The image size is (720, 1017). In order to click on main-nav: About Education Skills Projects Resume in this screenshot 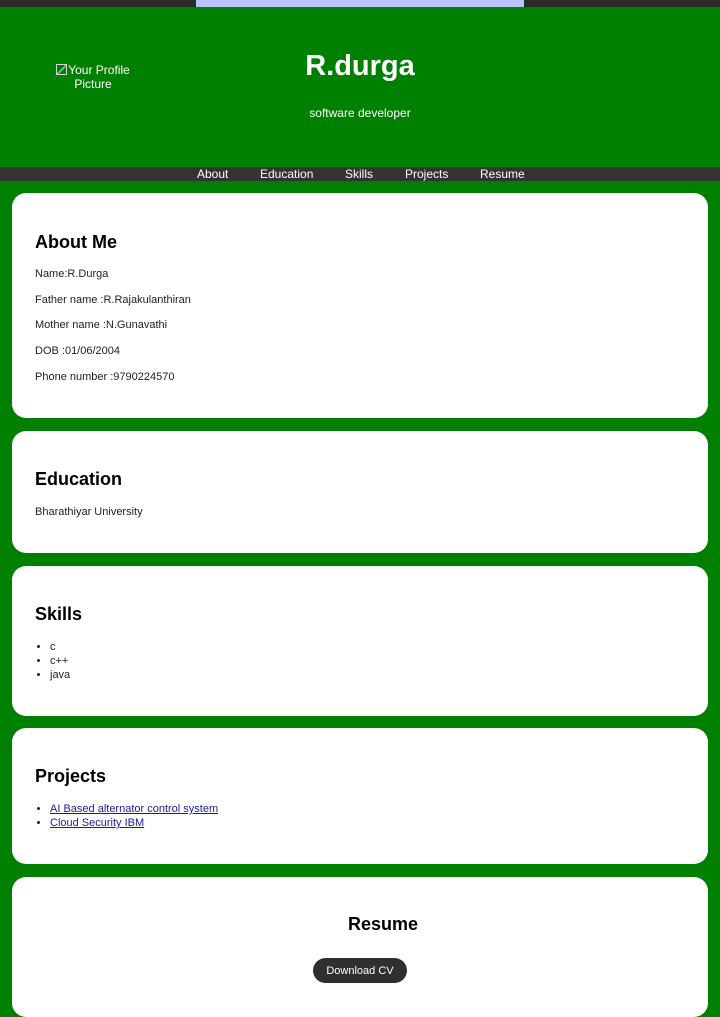, I will do `click(360, 174)`.